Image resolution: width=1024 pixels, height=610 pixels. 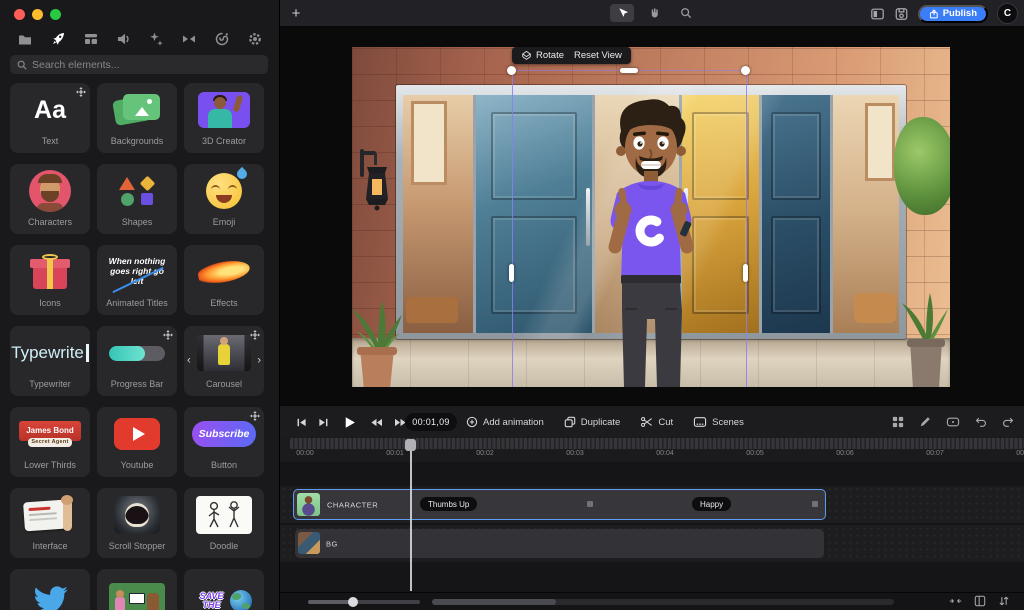 What do you see at coordinates (91, 39) in the screenshot?
I see `tab-templates-icon` at bounding box center [91, 39].